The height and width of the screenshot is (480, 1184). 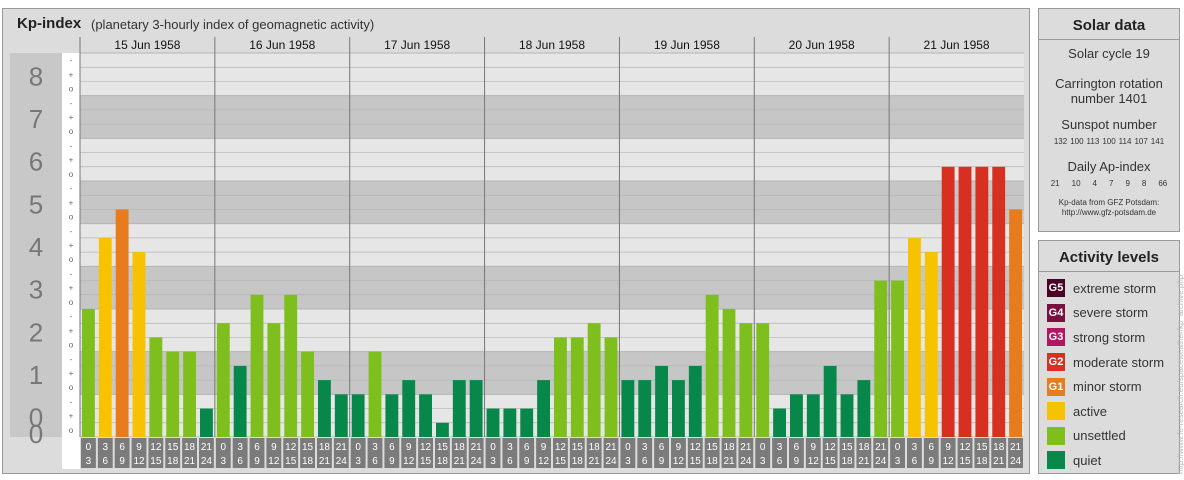 I want to click on source-link: http://www.gfz-potsdam.de, so click(x=1109, y=213).